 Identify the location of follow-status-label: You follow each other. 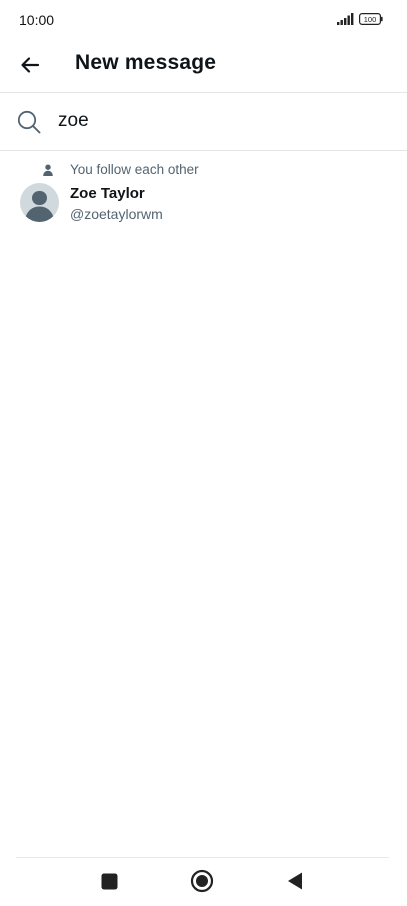
(134, 169).